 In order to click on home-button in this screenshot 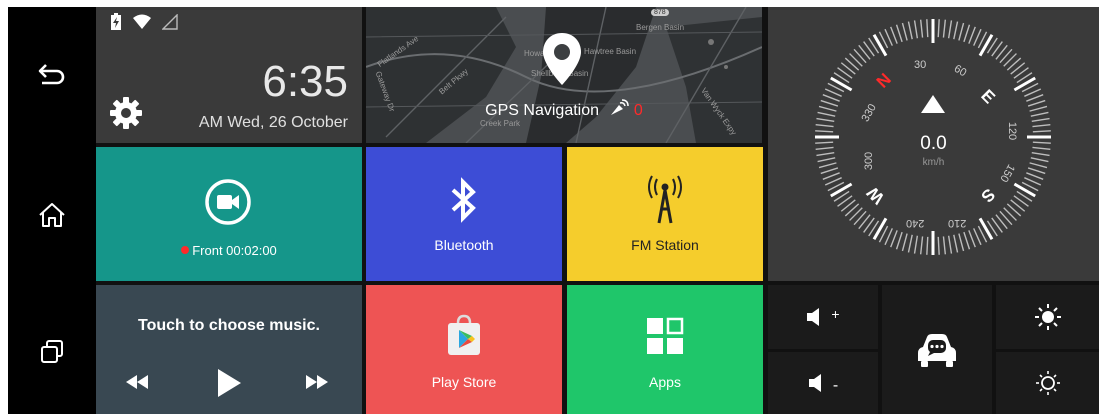, I will do `click(52, 215)`.